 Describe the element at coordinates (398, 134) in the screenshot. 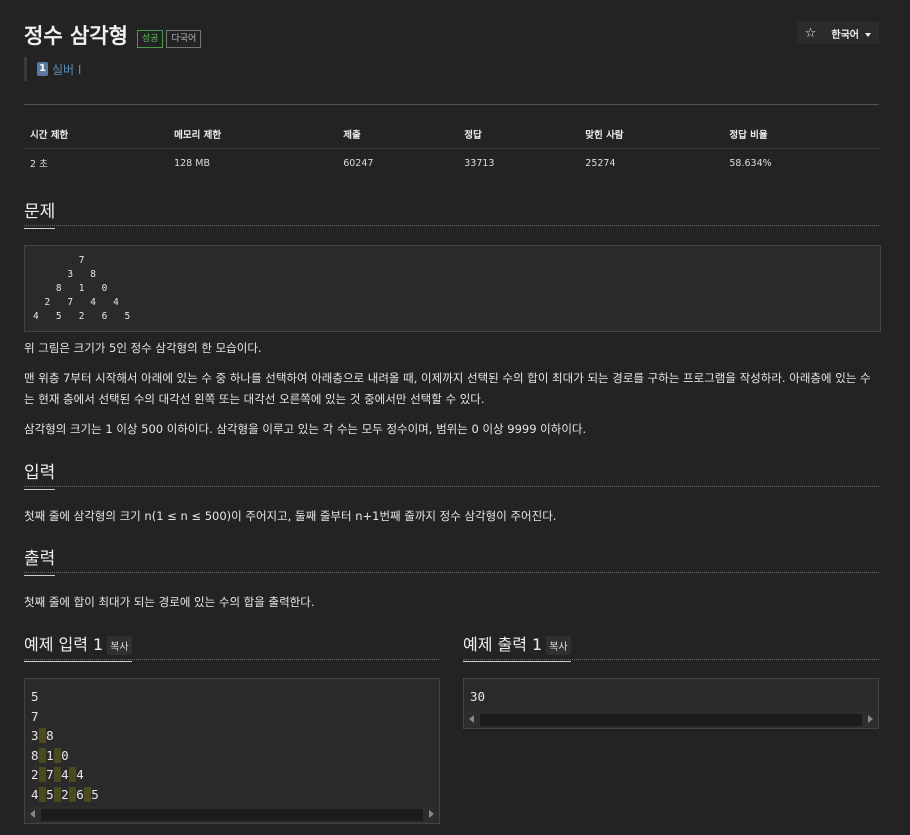

I see `submissions-header: 제출` at that location.